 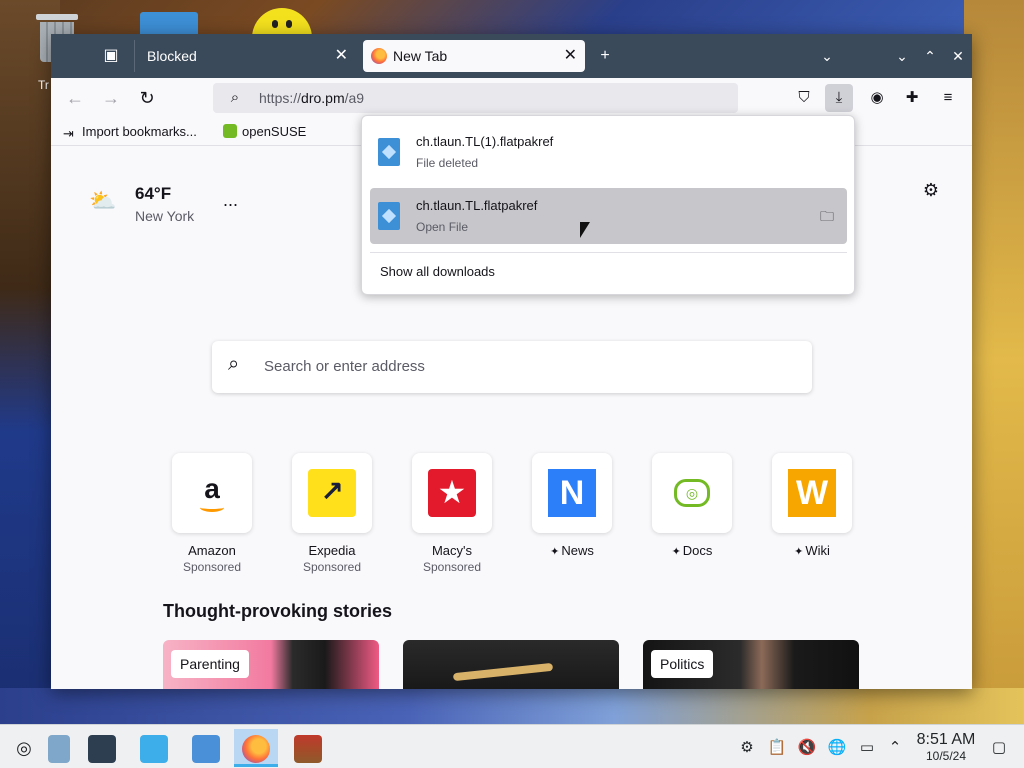 I want to click on navigation-toolbar: ← → ↻ ⌕ https://dro.pm/a9 ⛉ ⤓ ◉ ✚ ≡, so click(x=511, y=98).